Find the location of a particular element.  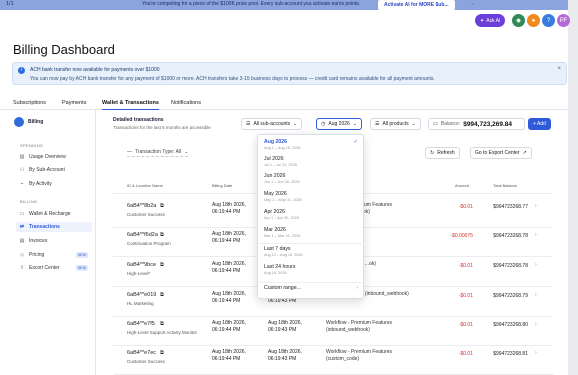

tab-notifications: Notifications is located at coordinates (186, 103).